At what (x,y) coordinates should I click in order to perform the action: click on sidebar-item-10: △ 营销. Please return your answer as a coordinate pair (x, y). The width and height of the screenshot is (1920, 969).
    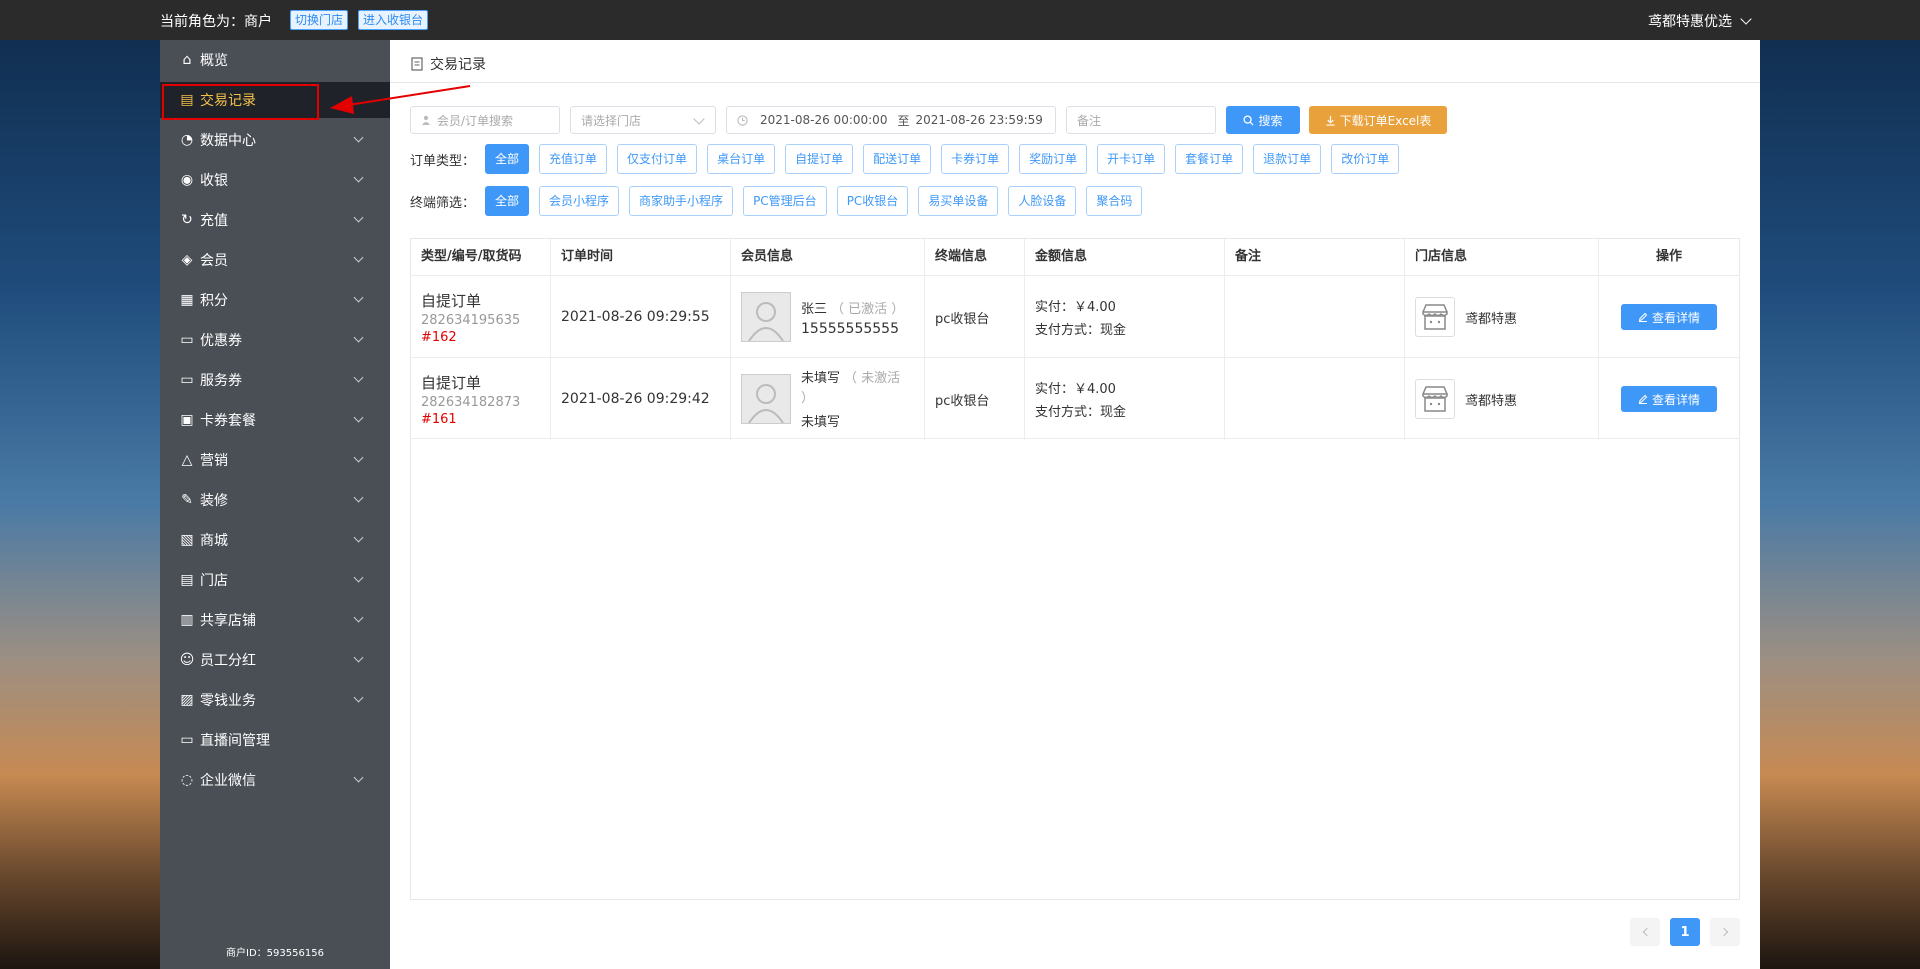
    Looking at the image, I should click on (275, 460).